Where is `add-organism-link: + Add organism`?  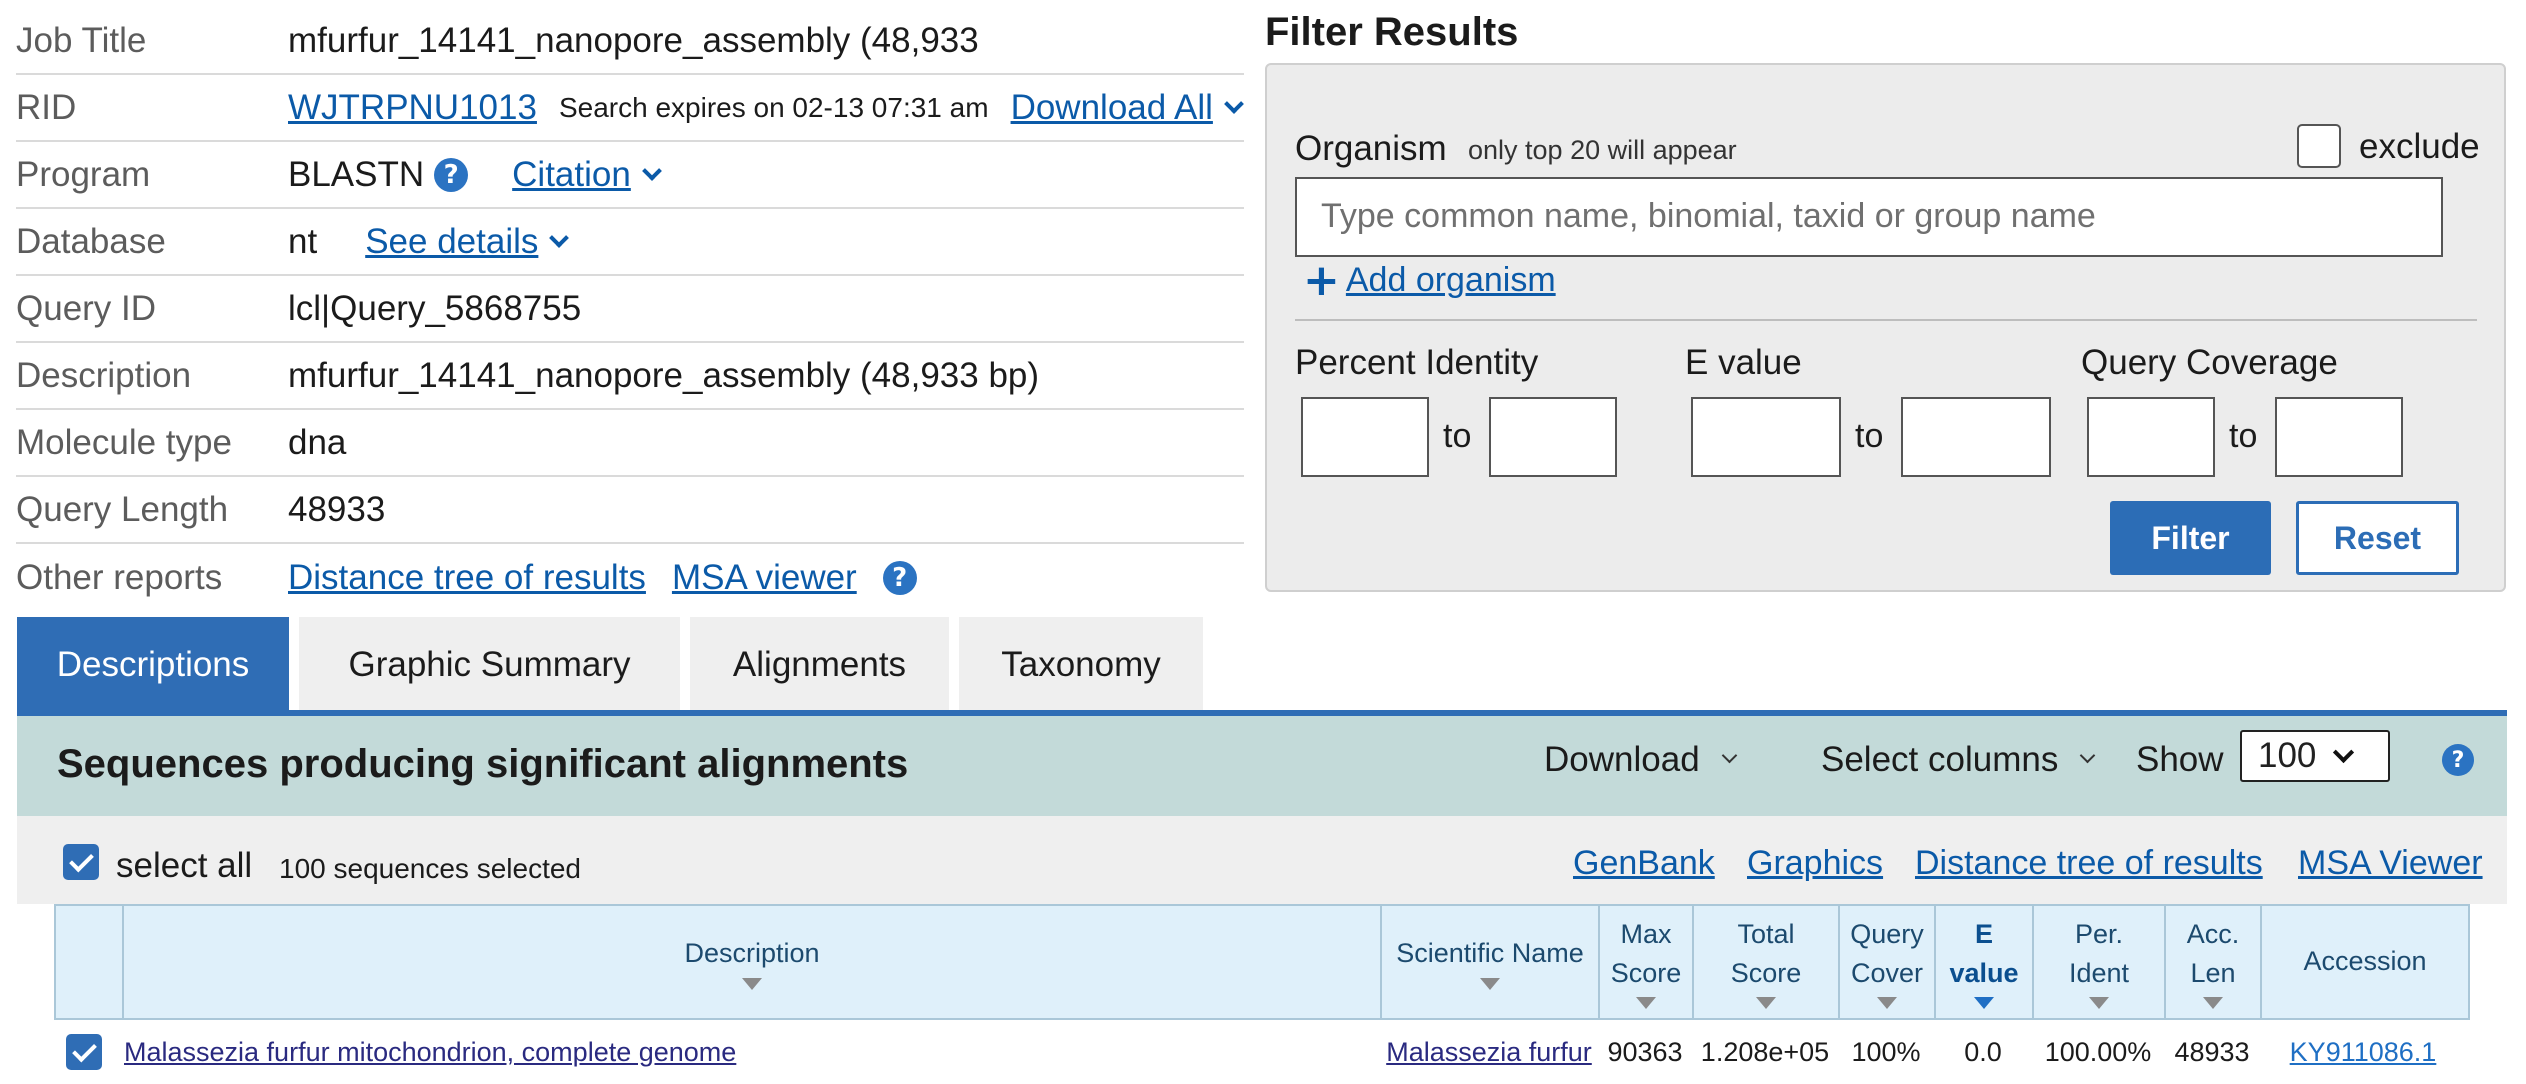 add-organism-link: + Add organism is located at coordinates (1429, 280).